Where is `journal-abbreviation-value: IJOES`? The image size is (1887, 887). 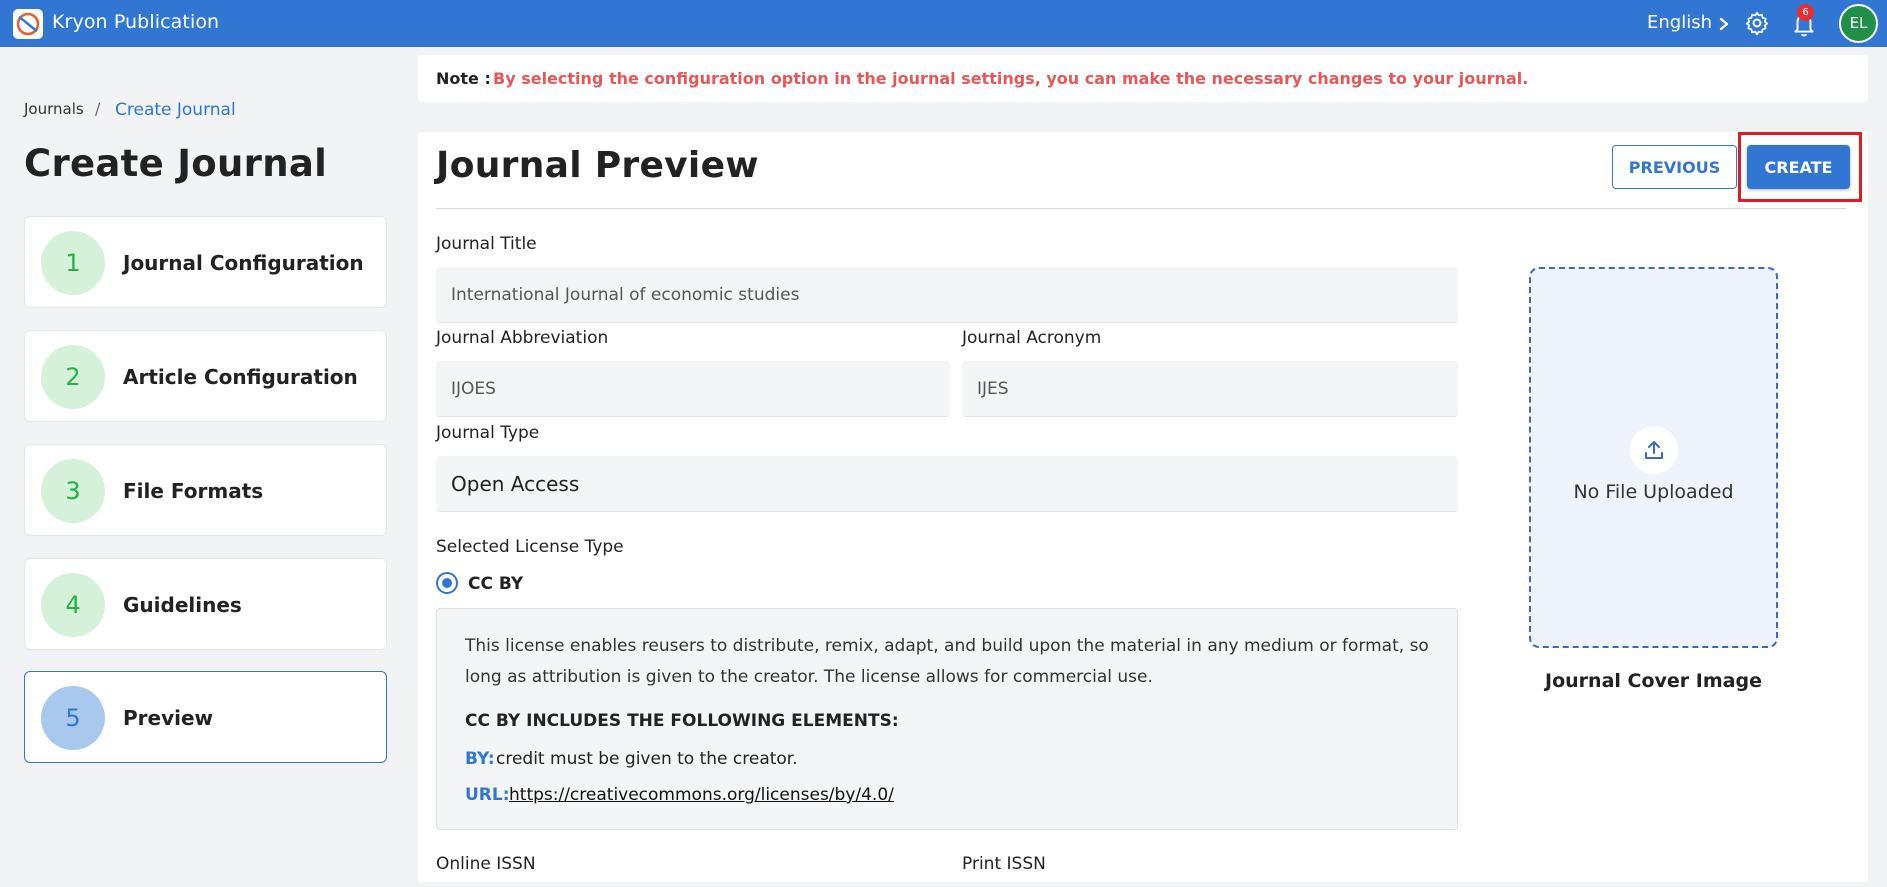 journal-abbreviation-value: IJOES is located at coordinates (473, 389).